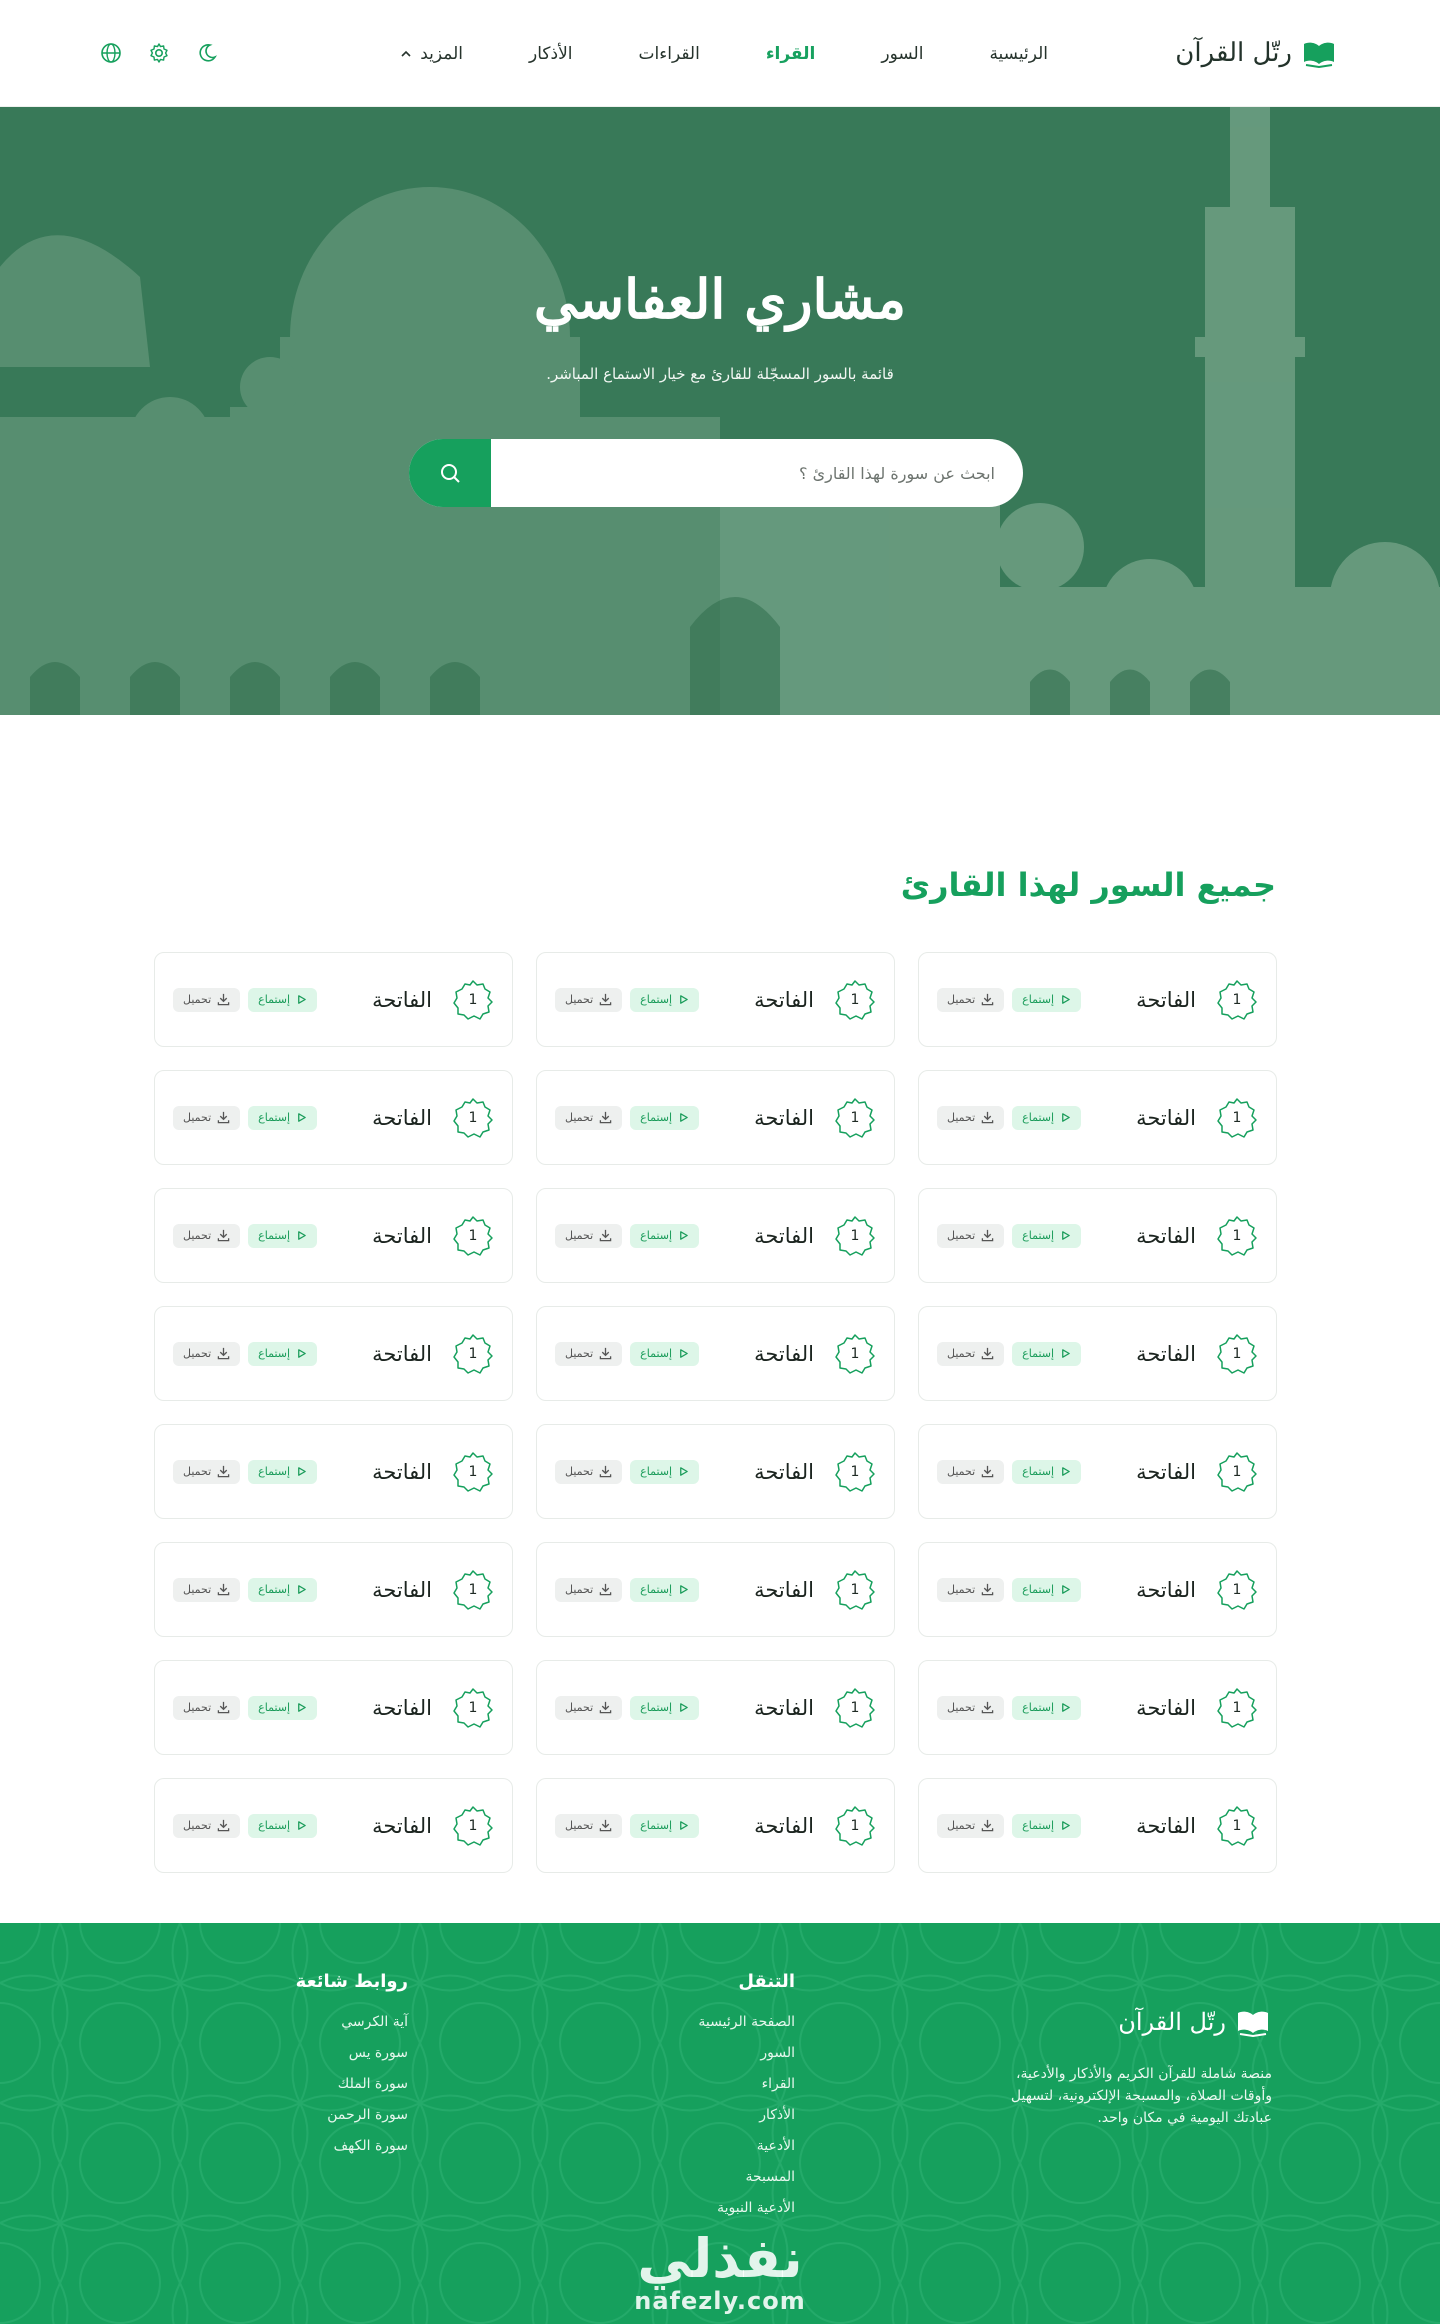 The width and height of the screenshot is (1440, 2324). What do you see at coordinates (1018, 54) in the screenshot?
I see `nav-home: الرئيسية` at bounding box center [1018, 54].